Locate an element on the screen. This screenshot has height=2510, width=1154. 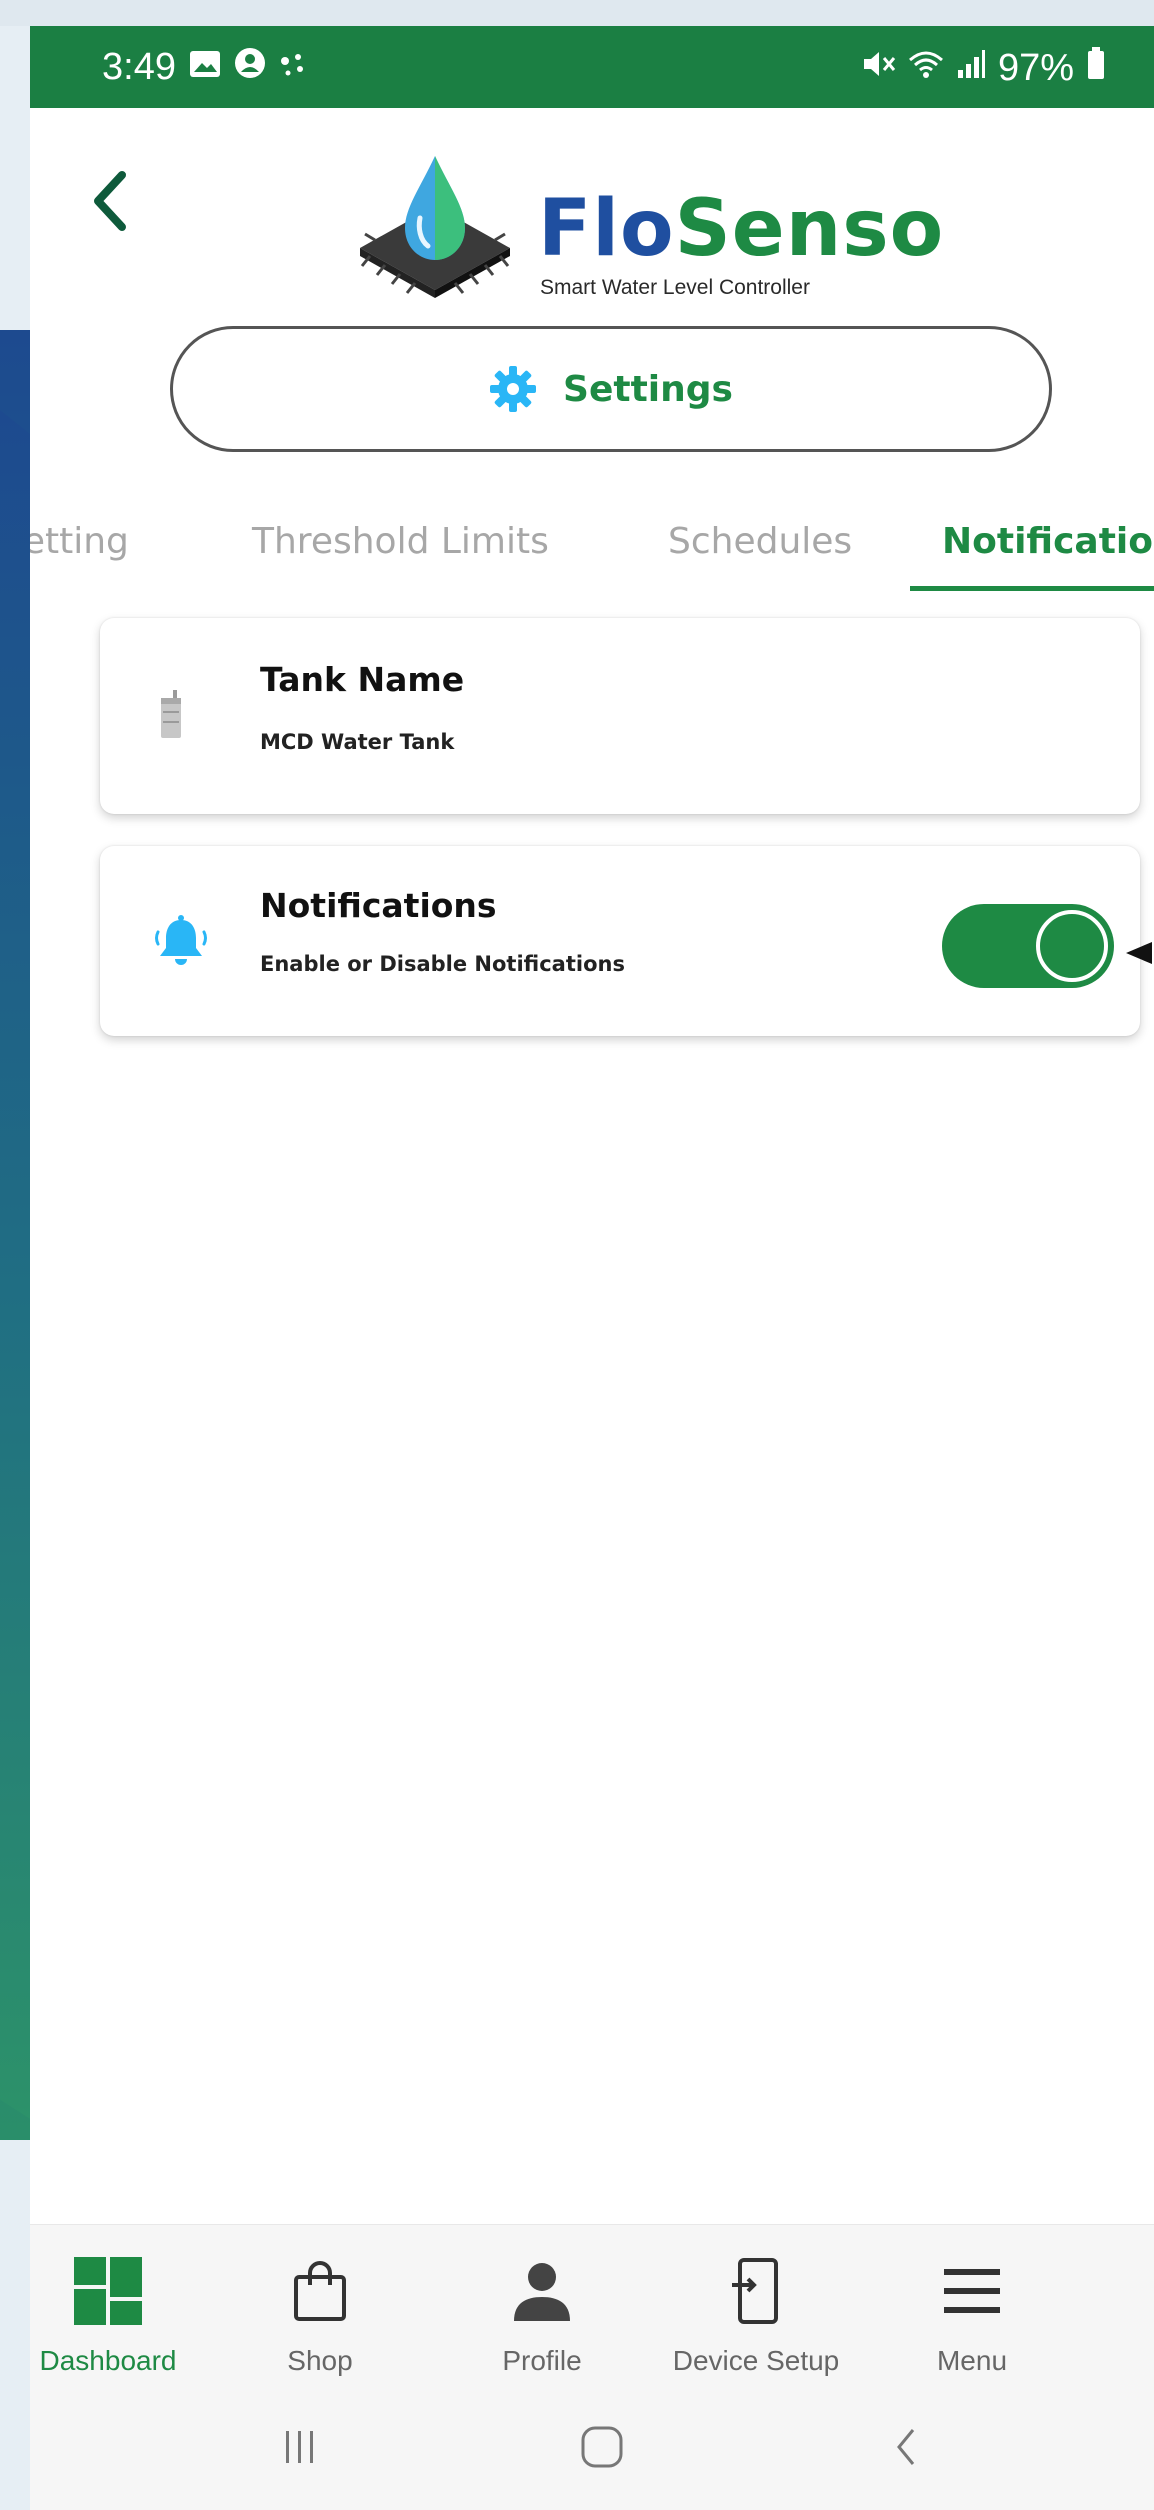
signal-icon is located at coordinates (971, 68).